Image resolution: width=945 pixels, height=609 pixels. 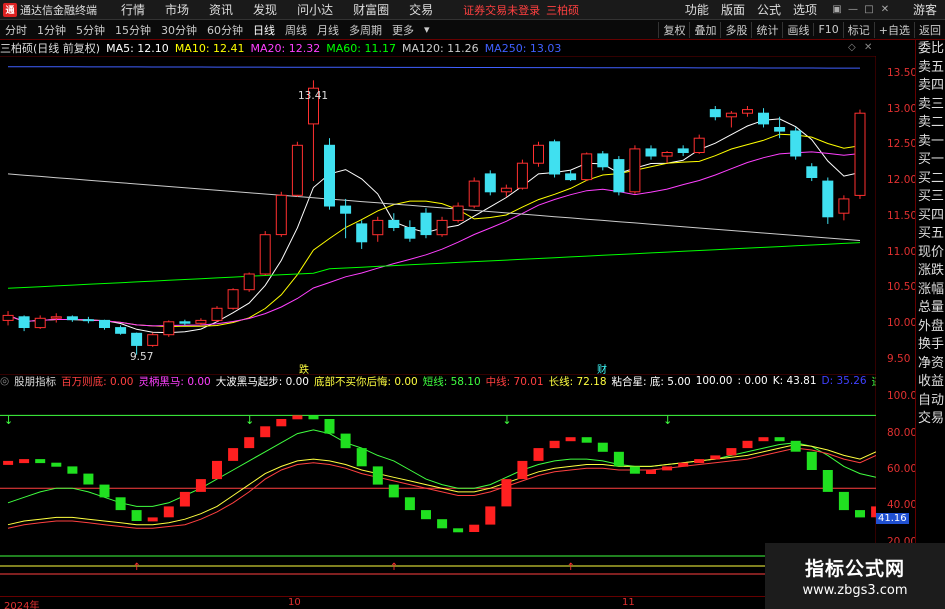 I want to click on stats-button: 统计, so click(x=766, y=29).